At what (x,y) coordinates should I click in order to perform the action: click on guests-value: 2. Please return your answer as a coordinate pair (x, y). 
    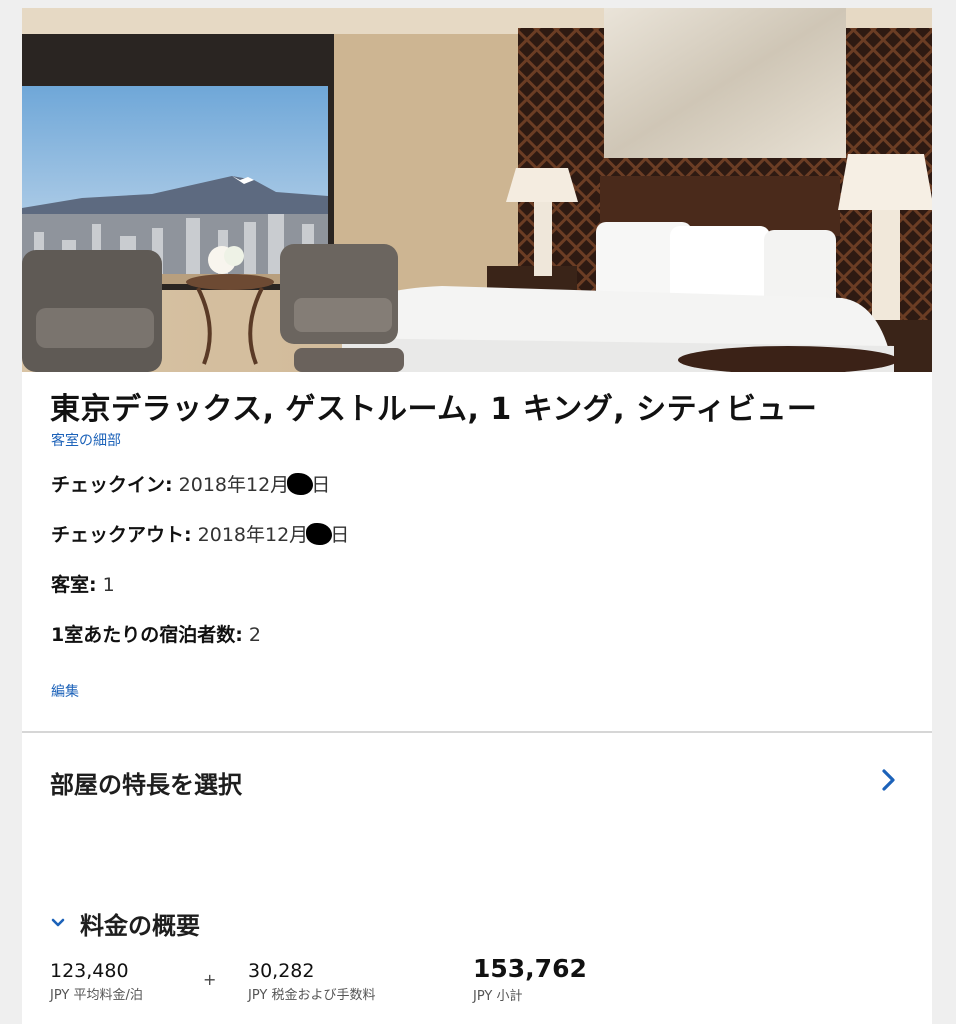
    Looking at the image, I should click on (254, 635).